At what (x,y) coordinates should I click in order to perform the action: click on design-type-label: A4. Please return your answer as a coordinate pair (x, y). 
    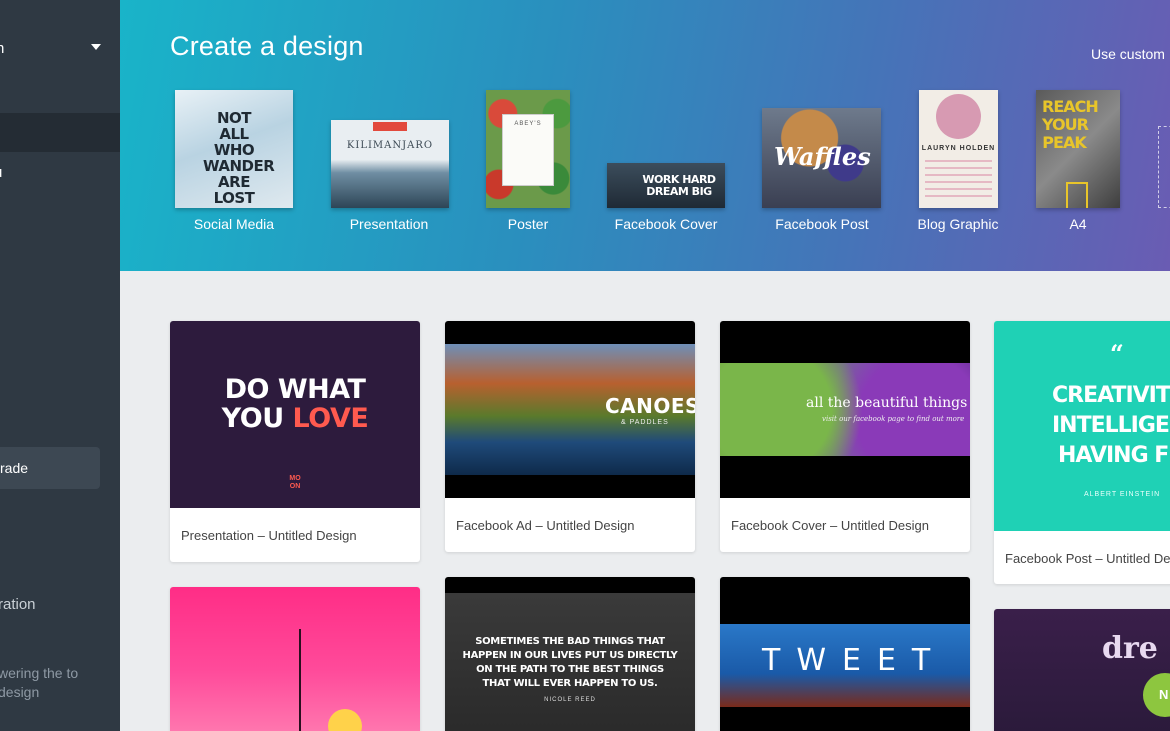
    Looking at the image, I should click on (1077, 224).